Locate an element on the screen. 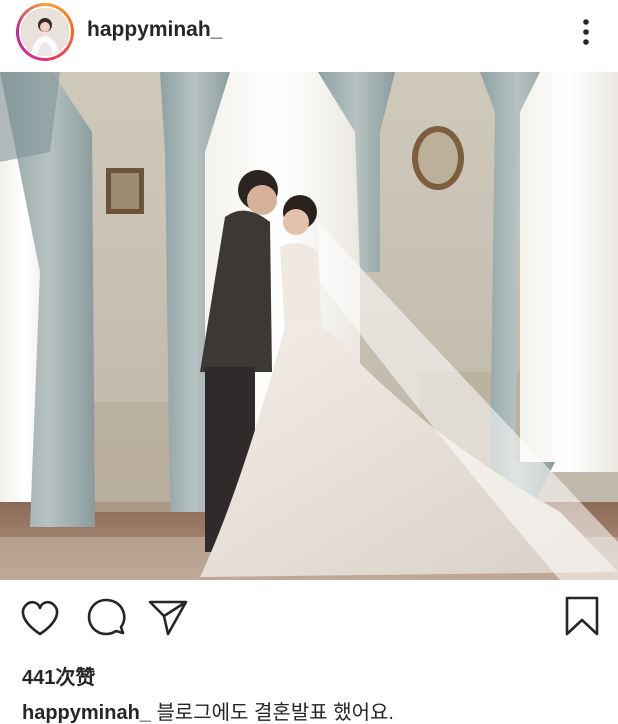 The height and width of the screenshot is (724, 618). share-button is located at coordinates (168, 617).